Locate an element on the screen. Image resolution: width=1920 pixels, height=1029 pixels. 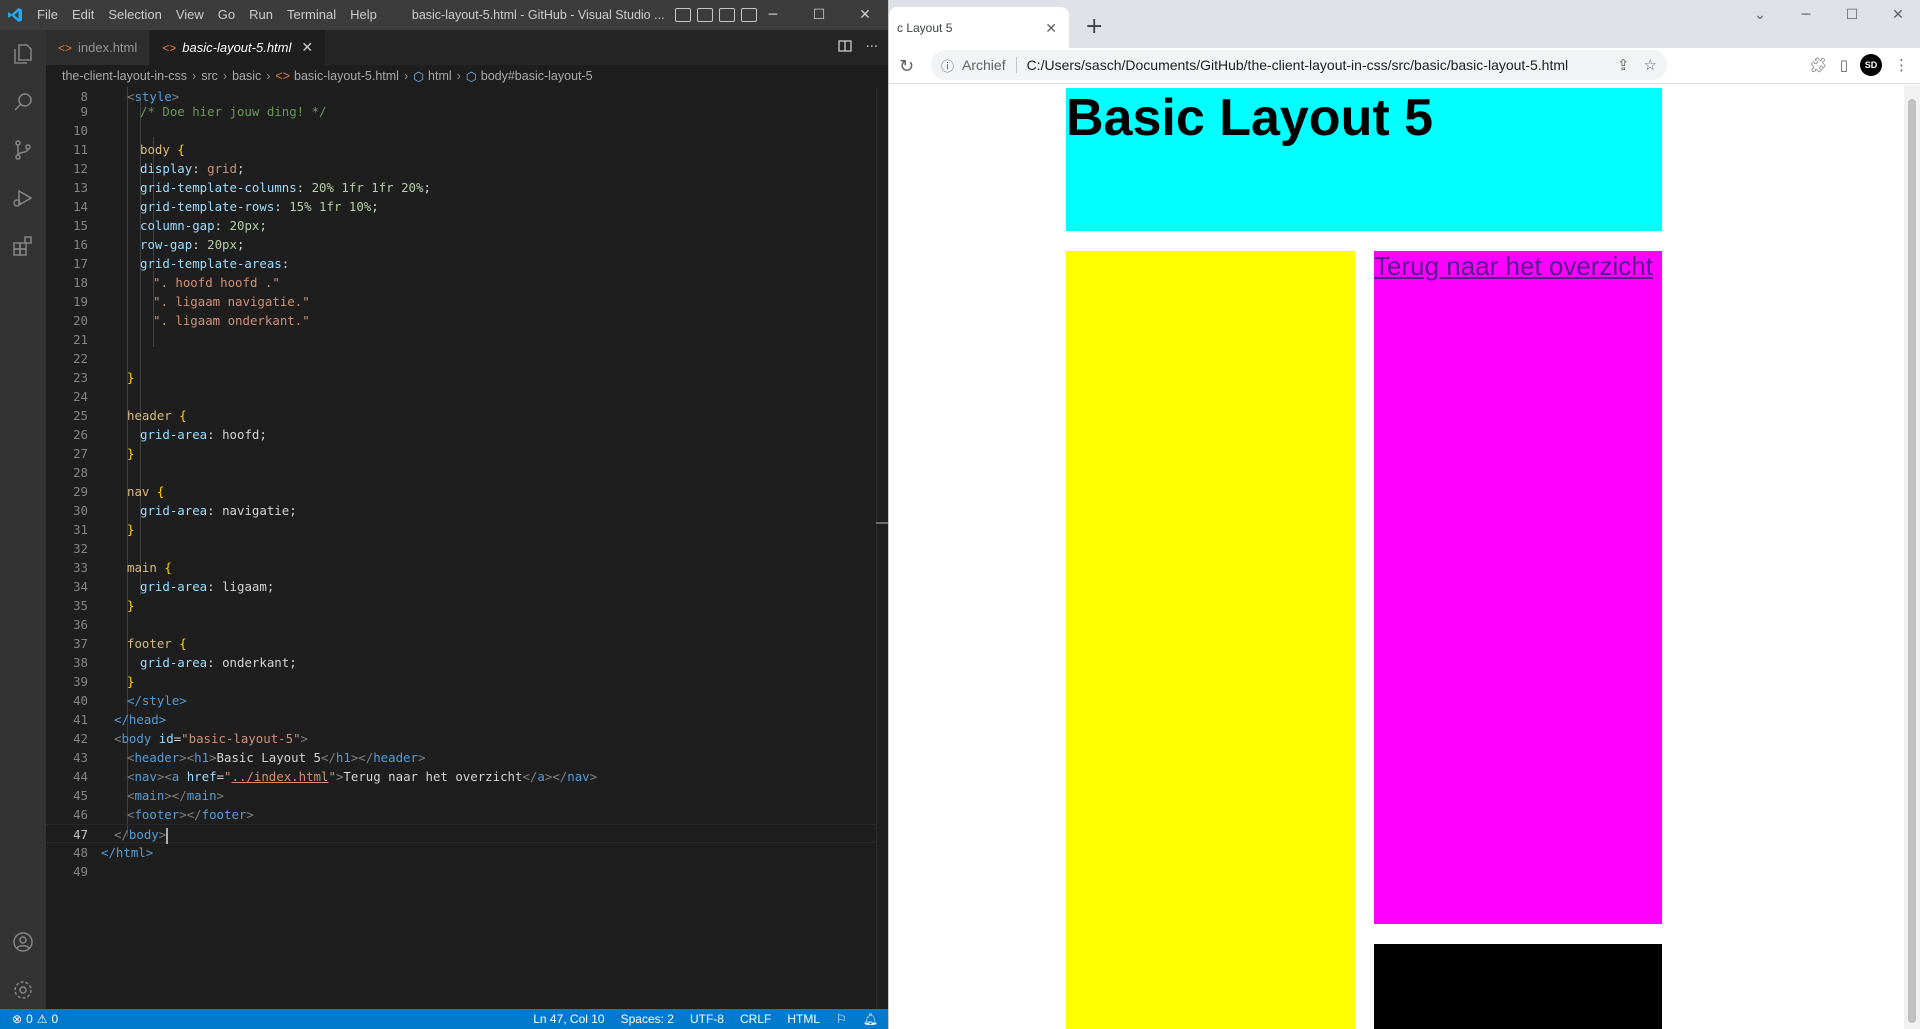
code-line: 36 is located at coordinates (80, 624).